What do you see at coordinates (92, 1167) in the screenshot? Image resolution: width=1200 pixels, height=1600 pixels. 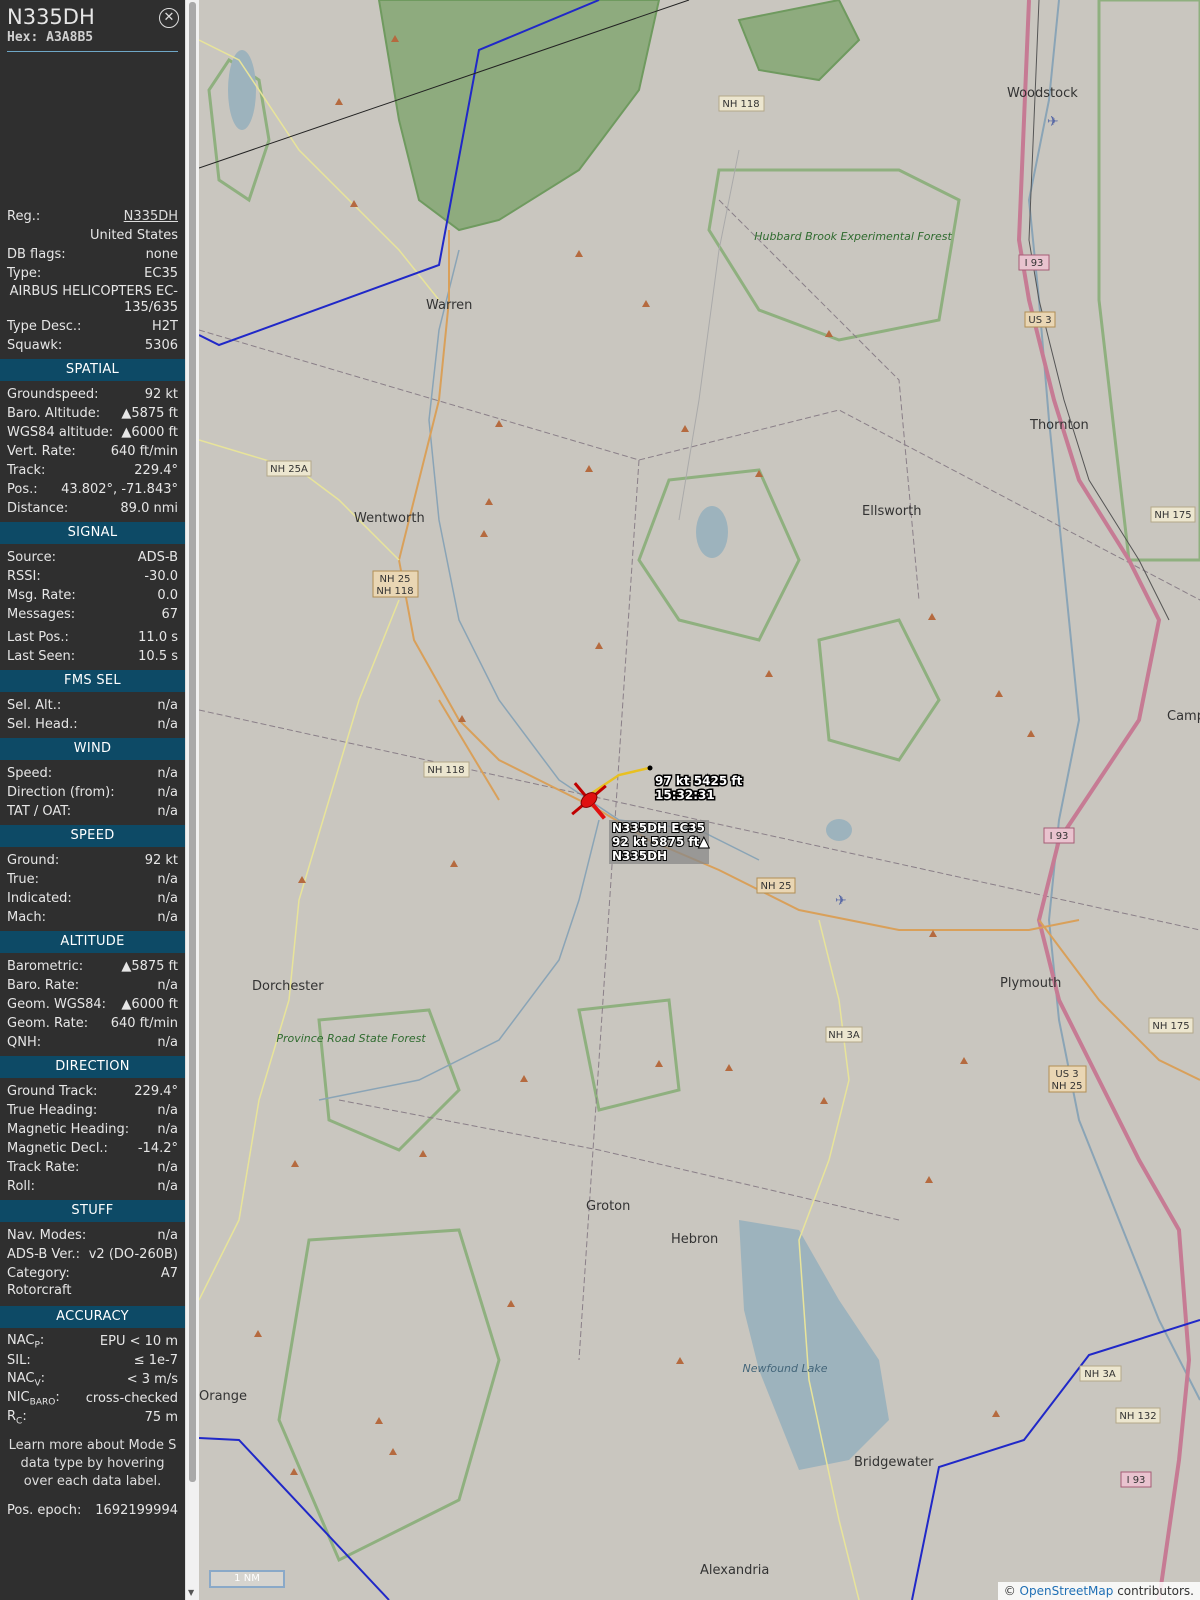 I see `track-rate-row: Track Rate: n/a` at bounding box center [92, 1167].